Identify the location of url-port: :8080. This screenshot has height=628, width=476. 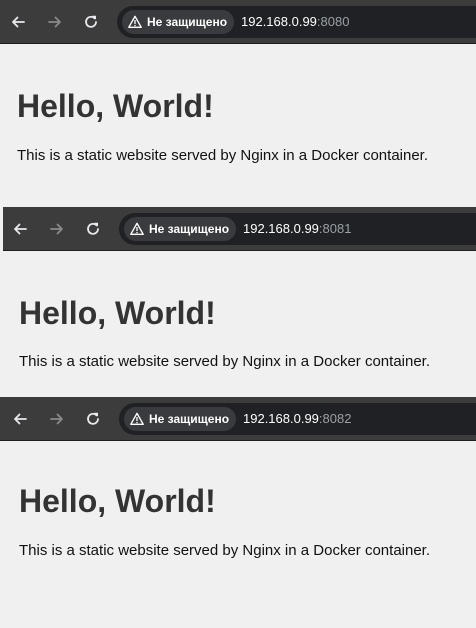
(333, 21).